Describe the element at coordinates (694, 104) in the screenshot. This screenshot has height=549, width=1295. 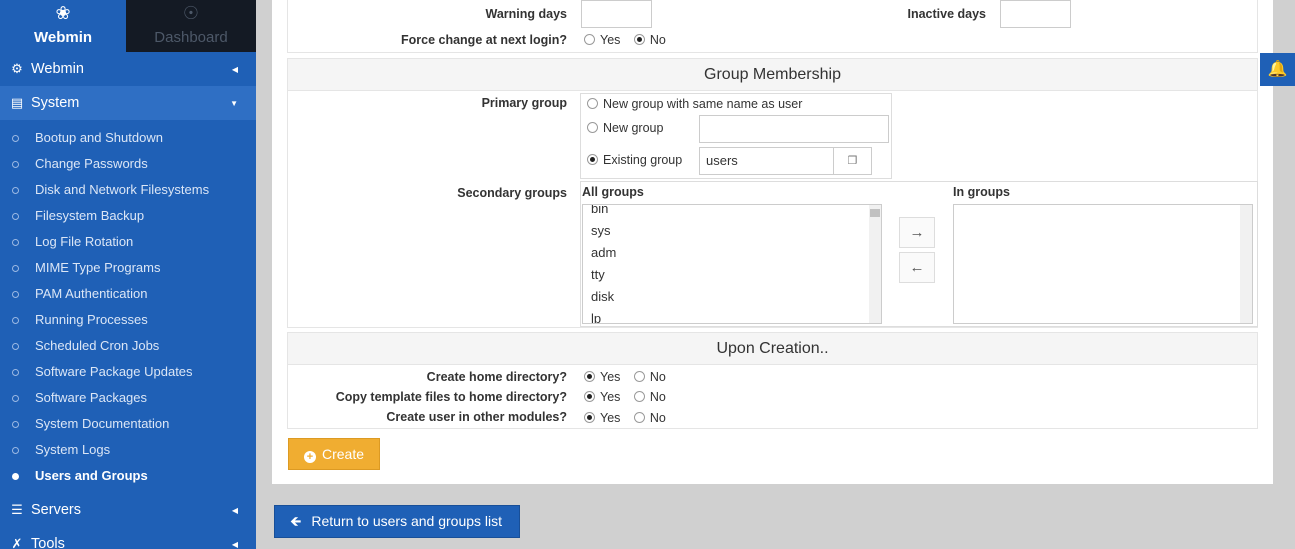
I see `primary-same-name-option: New group with same name as user` at that location.